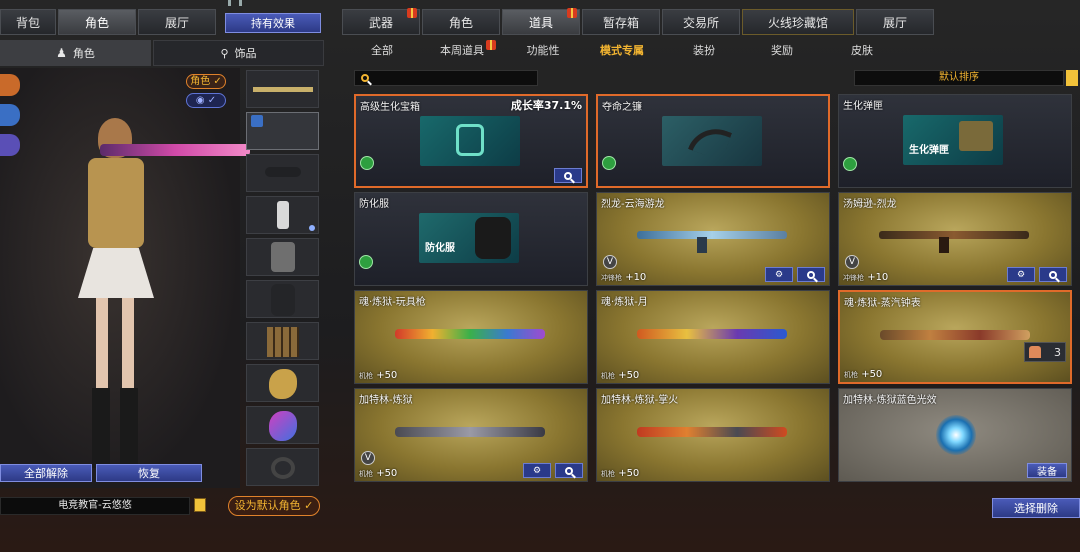  I want to click on tab-characters: 角色, so click(461, 22).